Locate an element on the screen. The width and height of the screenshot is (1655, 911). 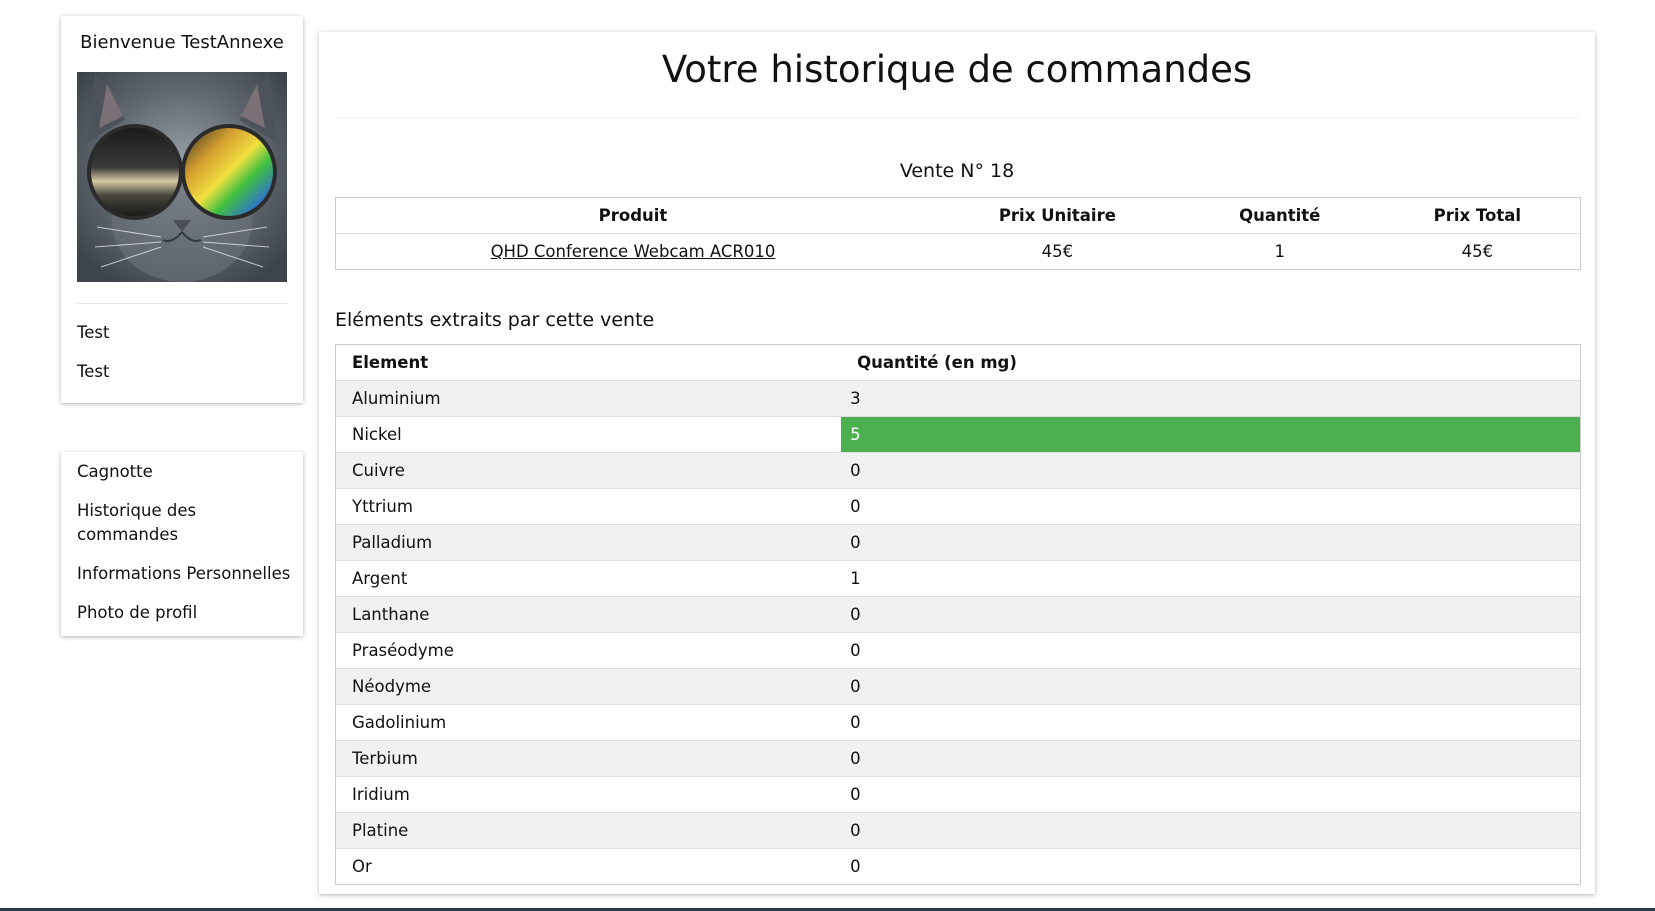
quantity-cell: 1 is located at coordinates (1279, 251).